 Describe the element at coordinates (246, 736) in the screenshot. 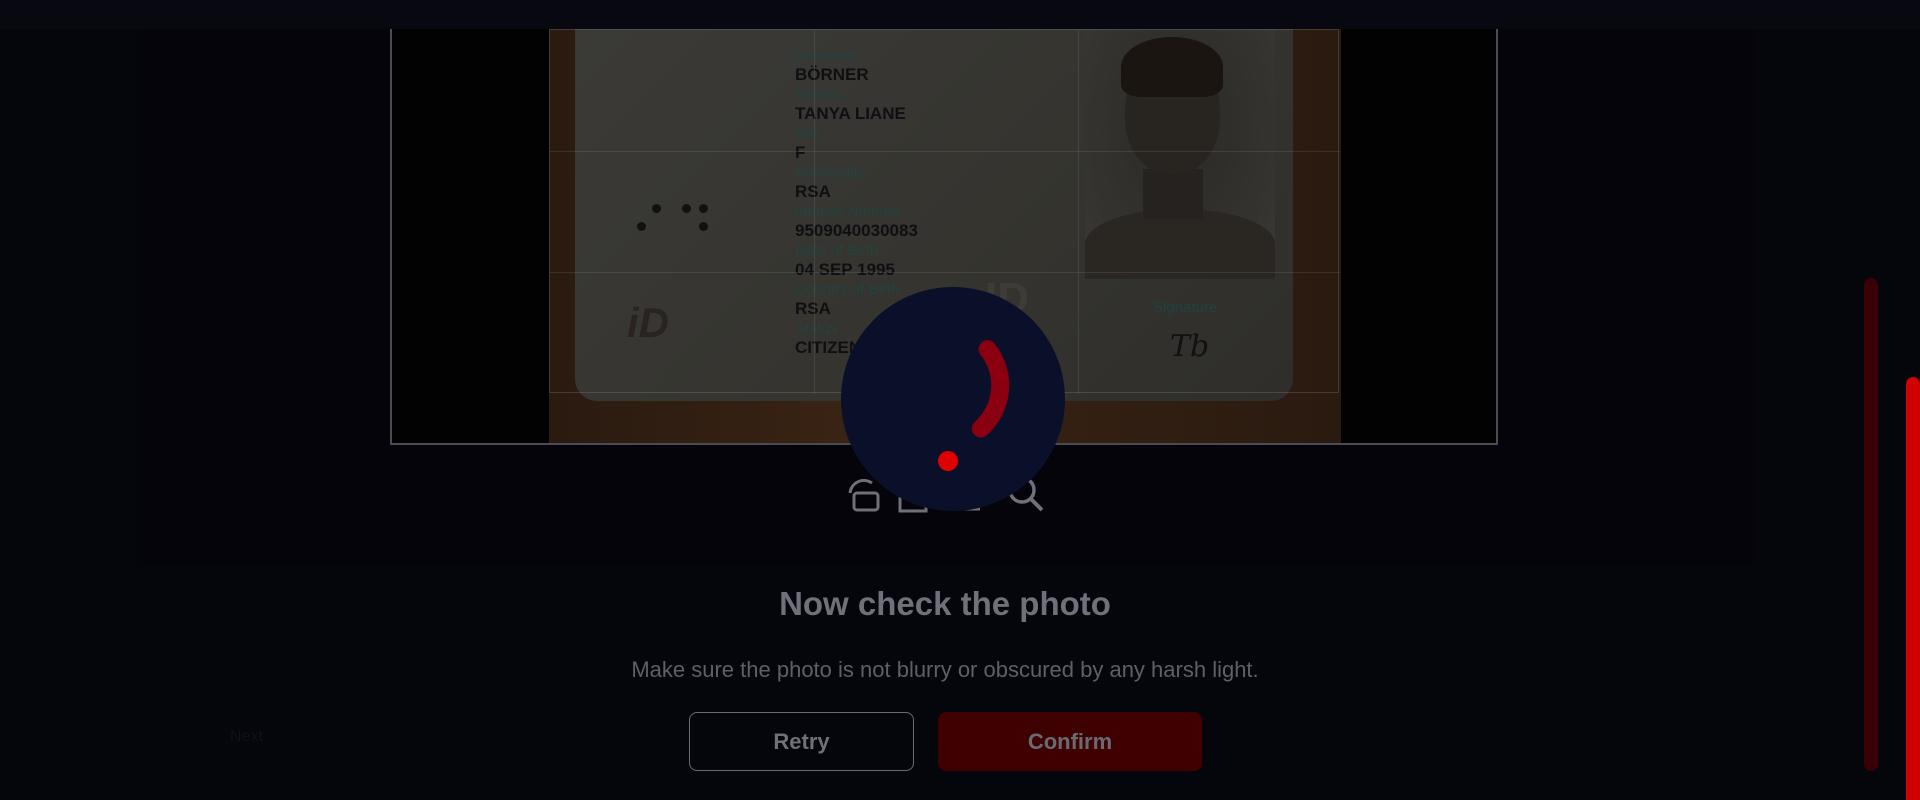

I see `faint-label: Next` at that location.